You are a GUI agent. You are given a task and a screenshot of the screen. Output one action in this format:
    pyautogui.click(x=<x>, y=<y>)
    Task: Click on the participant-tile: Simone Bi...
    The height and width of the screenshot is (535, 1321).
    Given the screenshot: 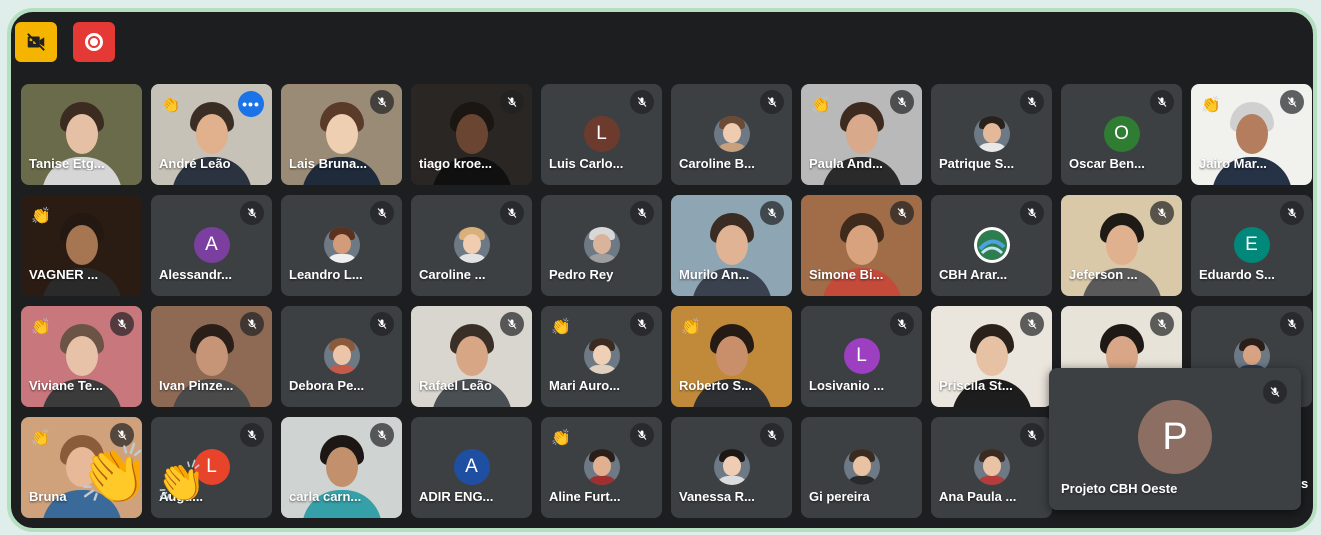 What is the action you would take?
    pyautogui.click(x=861, y=245)
    